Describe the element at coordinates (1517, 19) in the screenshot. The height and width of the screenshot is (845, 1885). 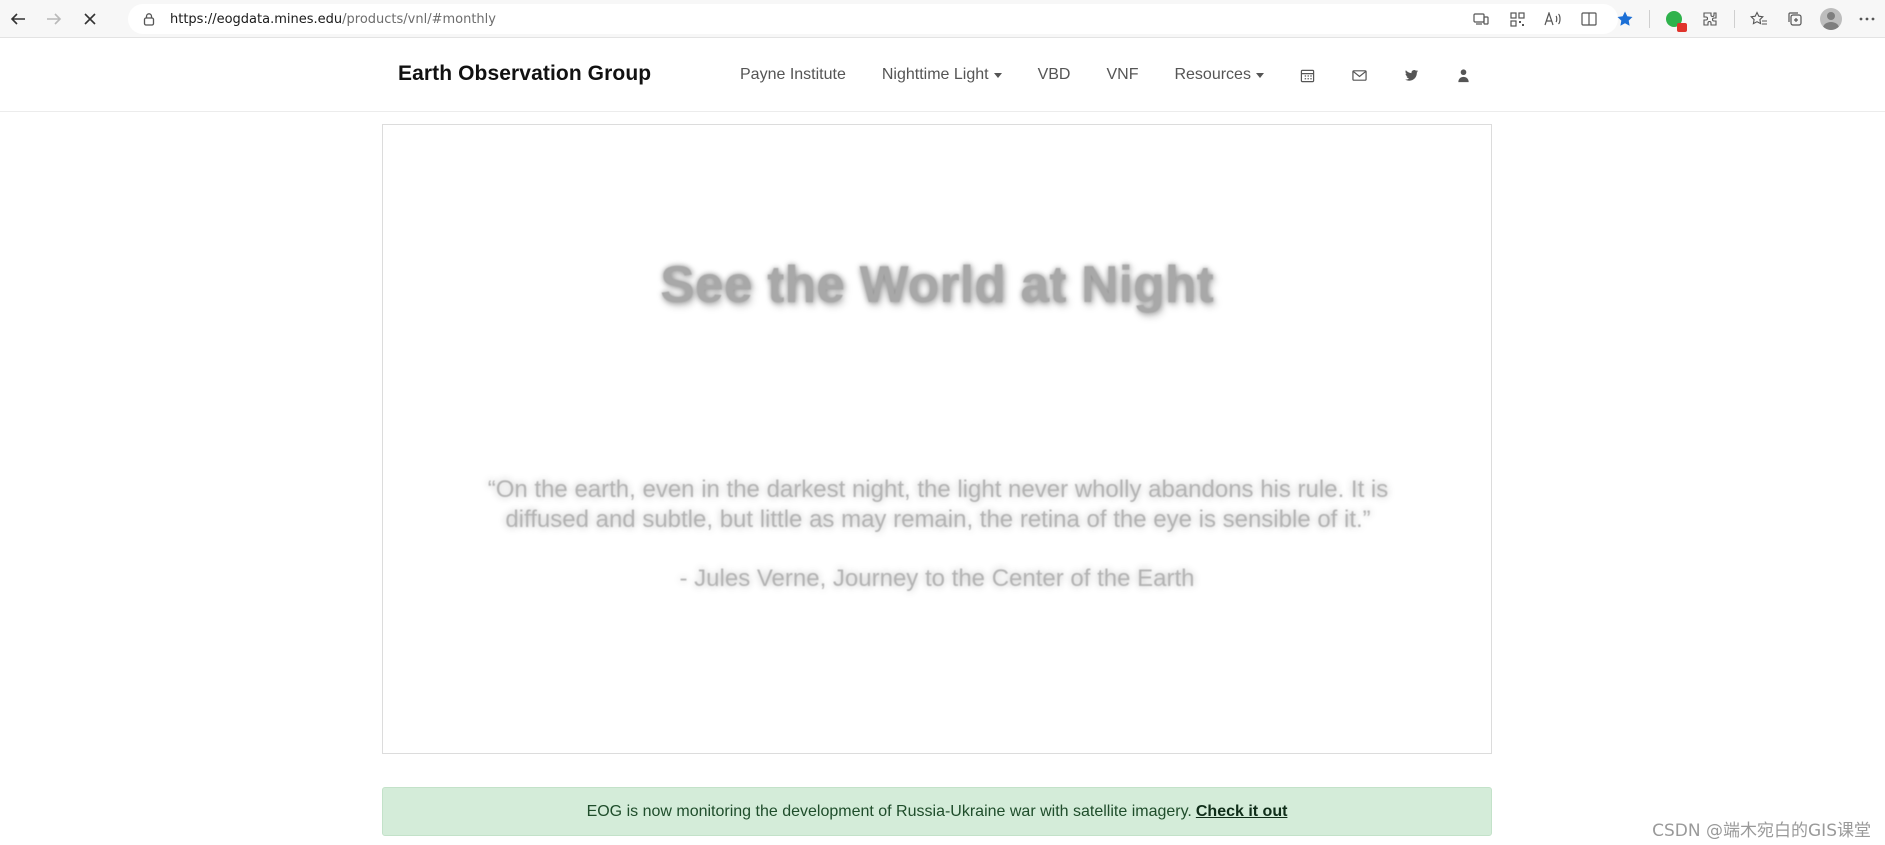
I see `qr-code-icon` at that location.